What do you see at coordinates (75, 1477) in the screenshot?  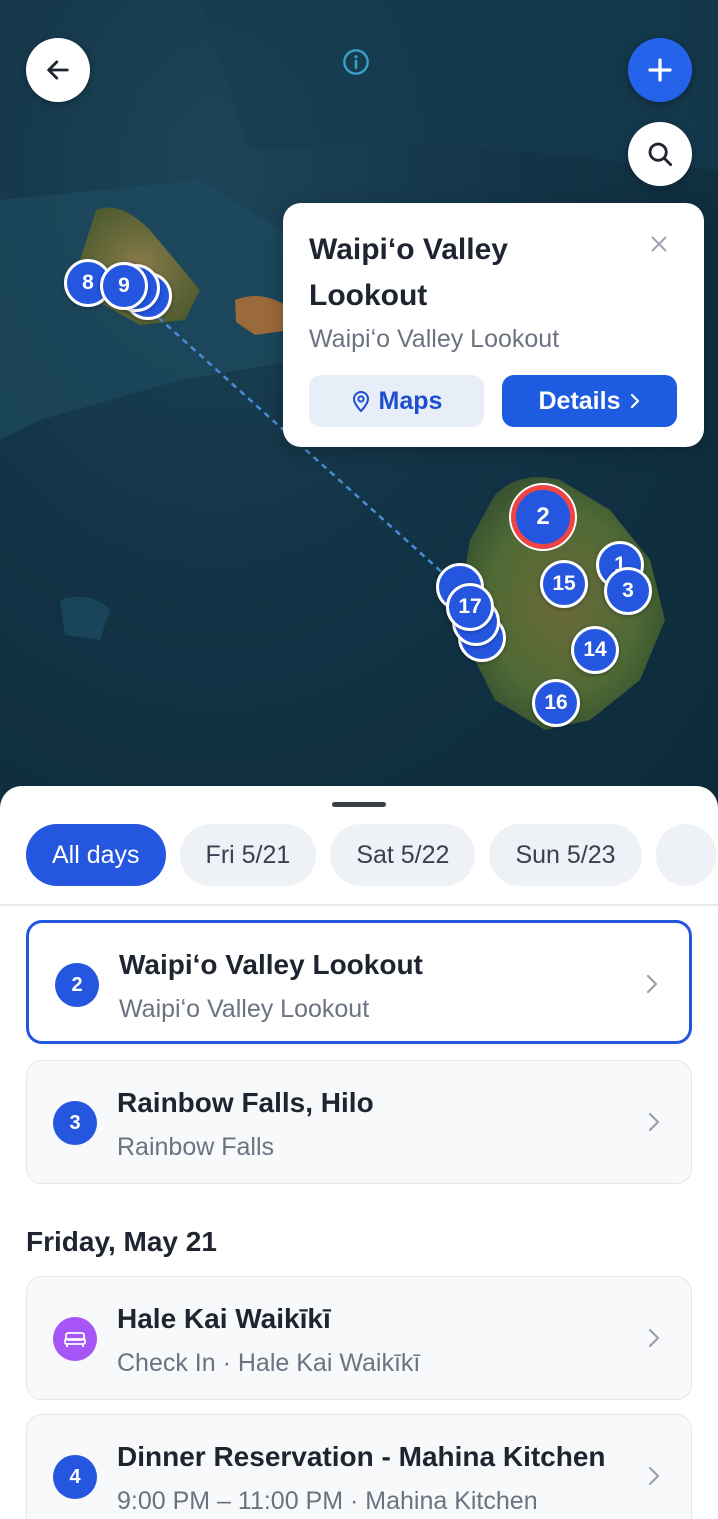 I see `stop-number-badge: 4` at bounding box center [75, 1477].